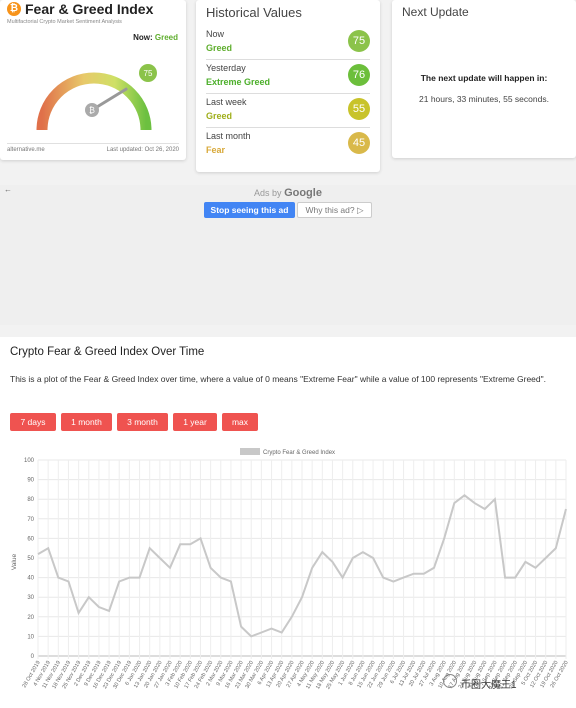 The image size is (576, 708). What do you see at coordinates (166, 37) in the screenshot?
I see `now-value: Greed` at bounding box center [166, 37].